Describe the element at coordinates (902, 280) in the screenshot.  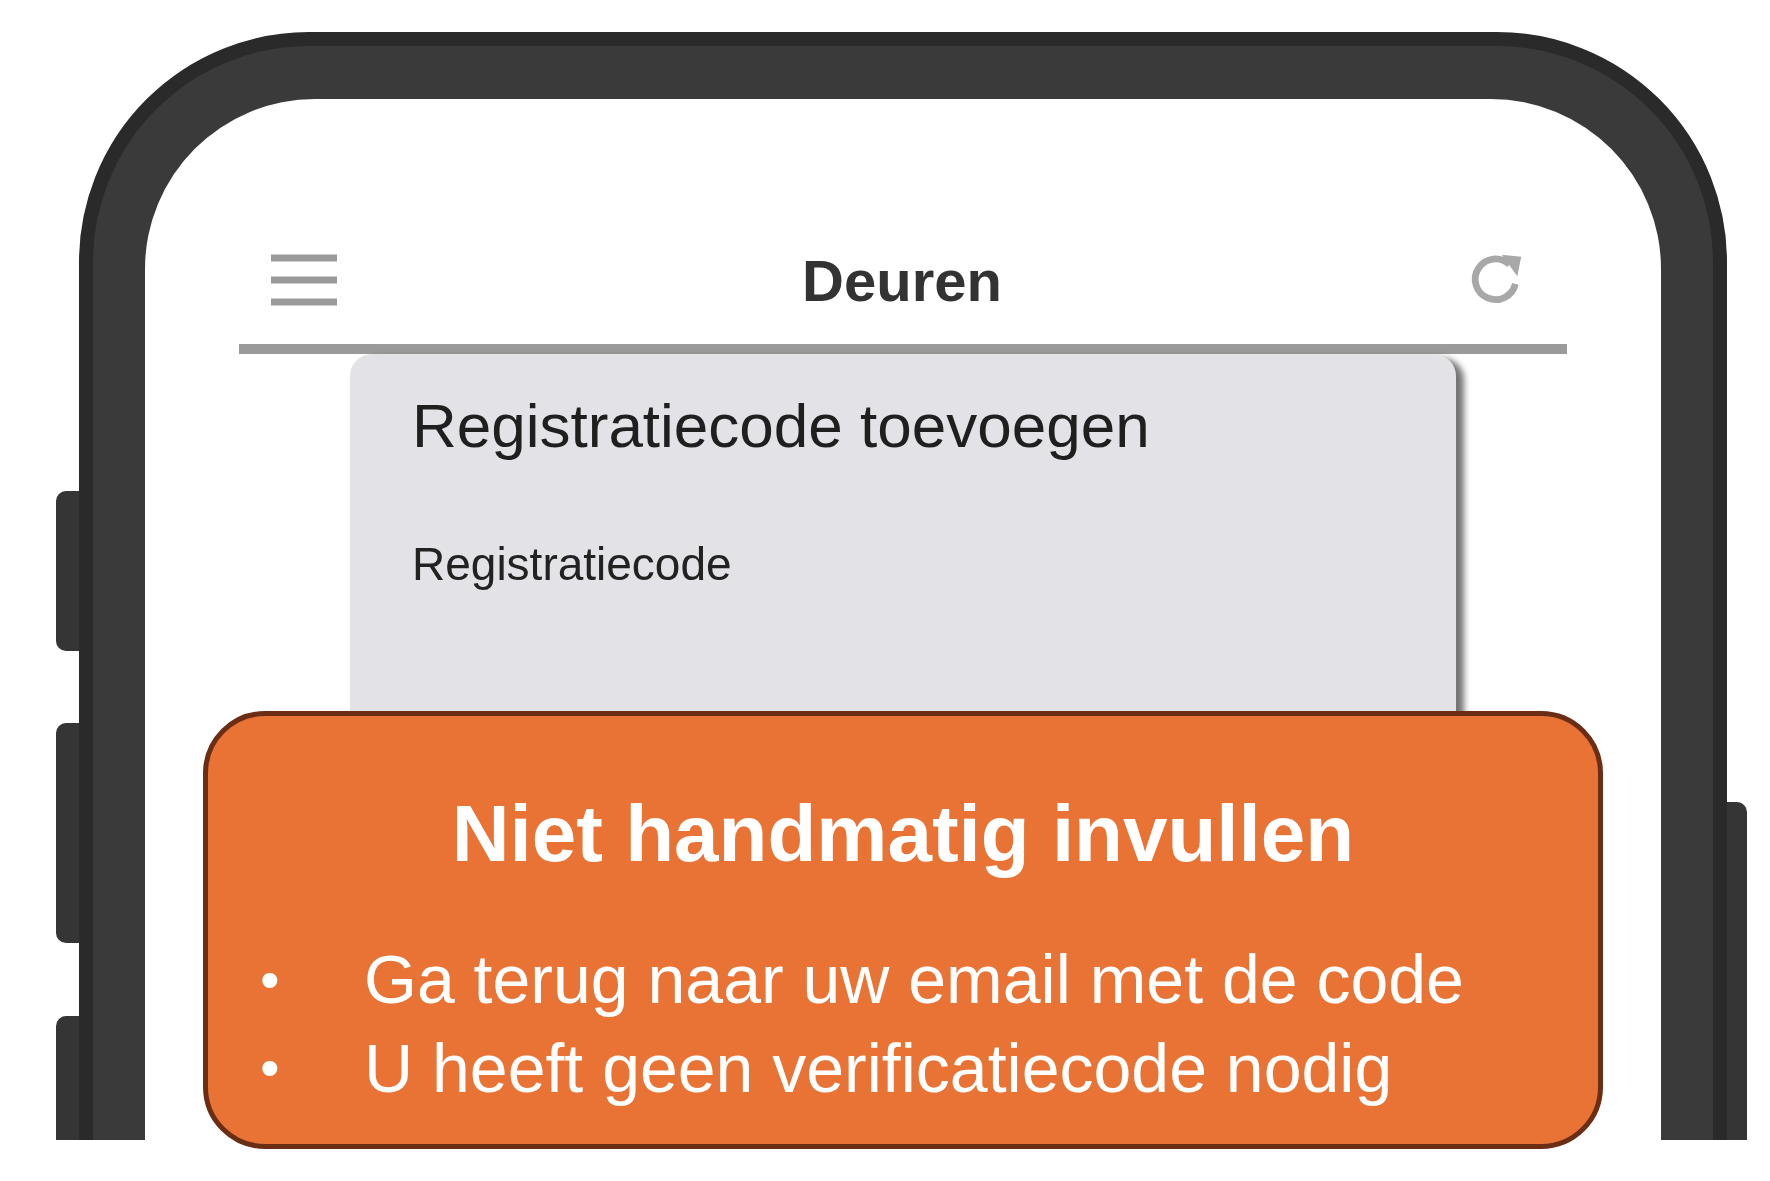
I see `app-title: Deuren` at that location.